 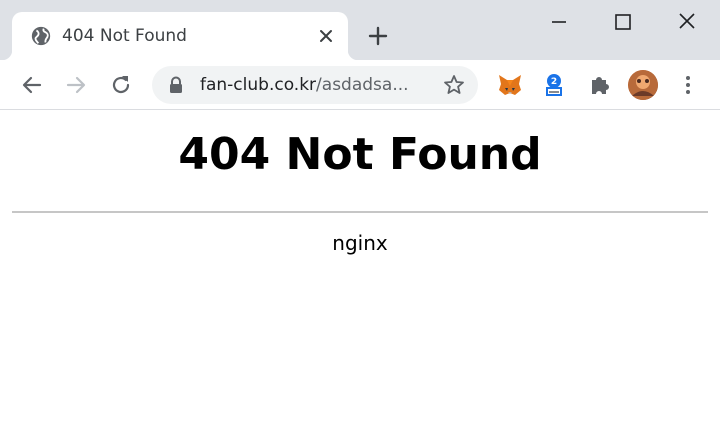 I want to click on avatar-image, so click(x=643, y=85).